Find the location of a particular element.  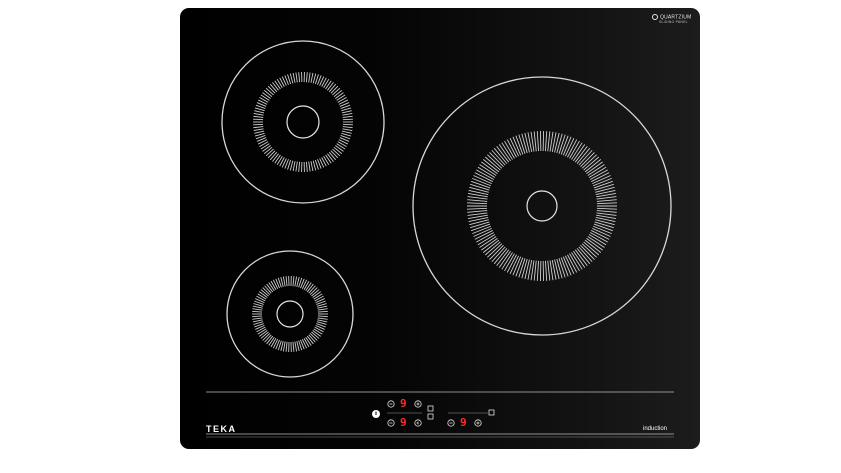

control-panel is located at coordinates (433, 413).